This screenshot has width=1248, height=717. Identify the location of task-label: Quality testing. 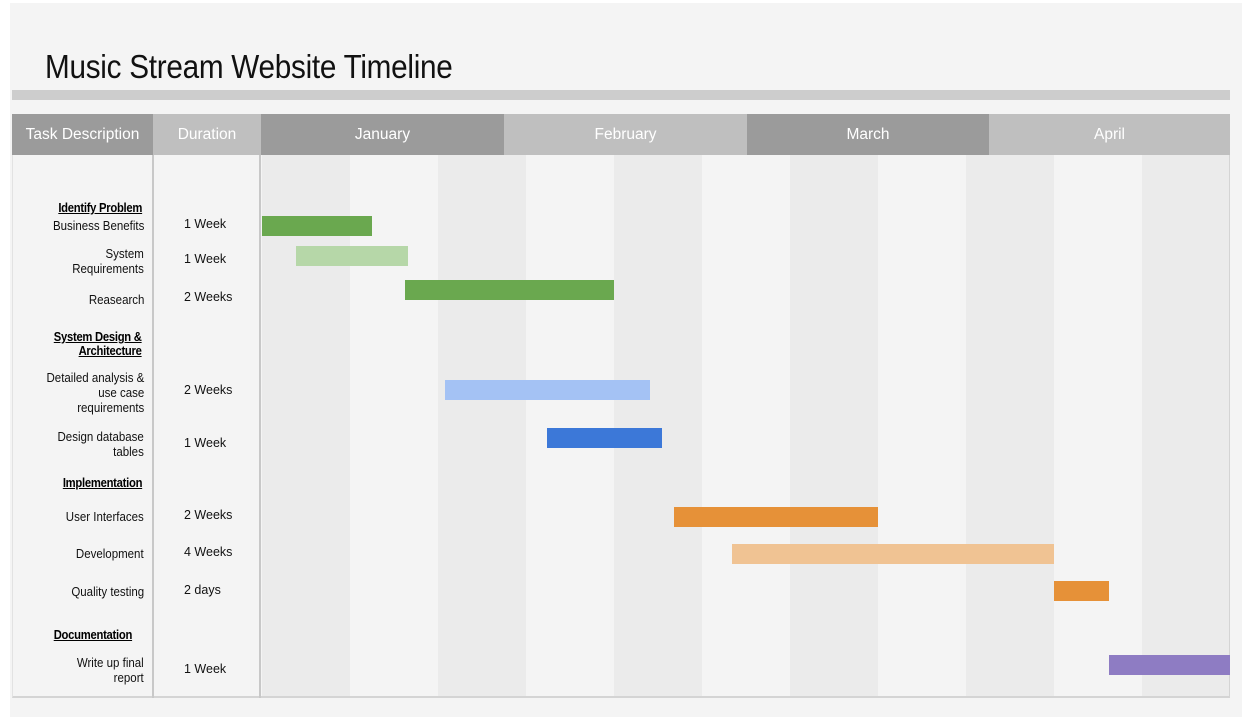
(107, 591).